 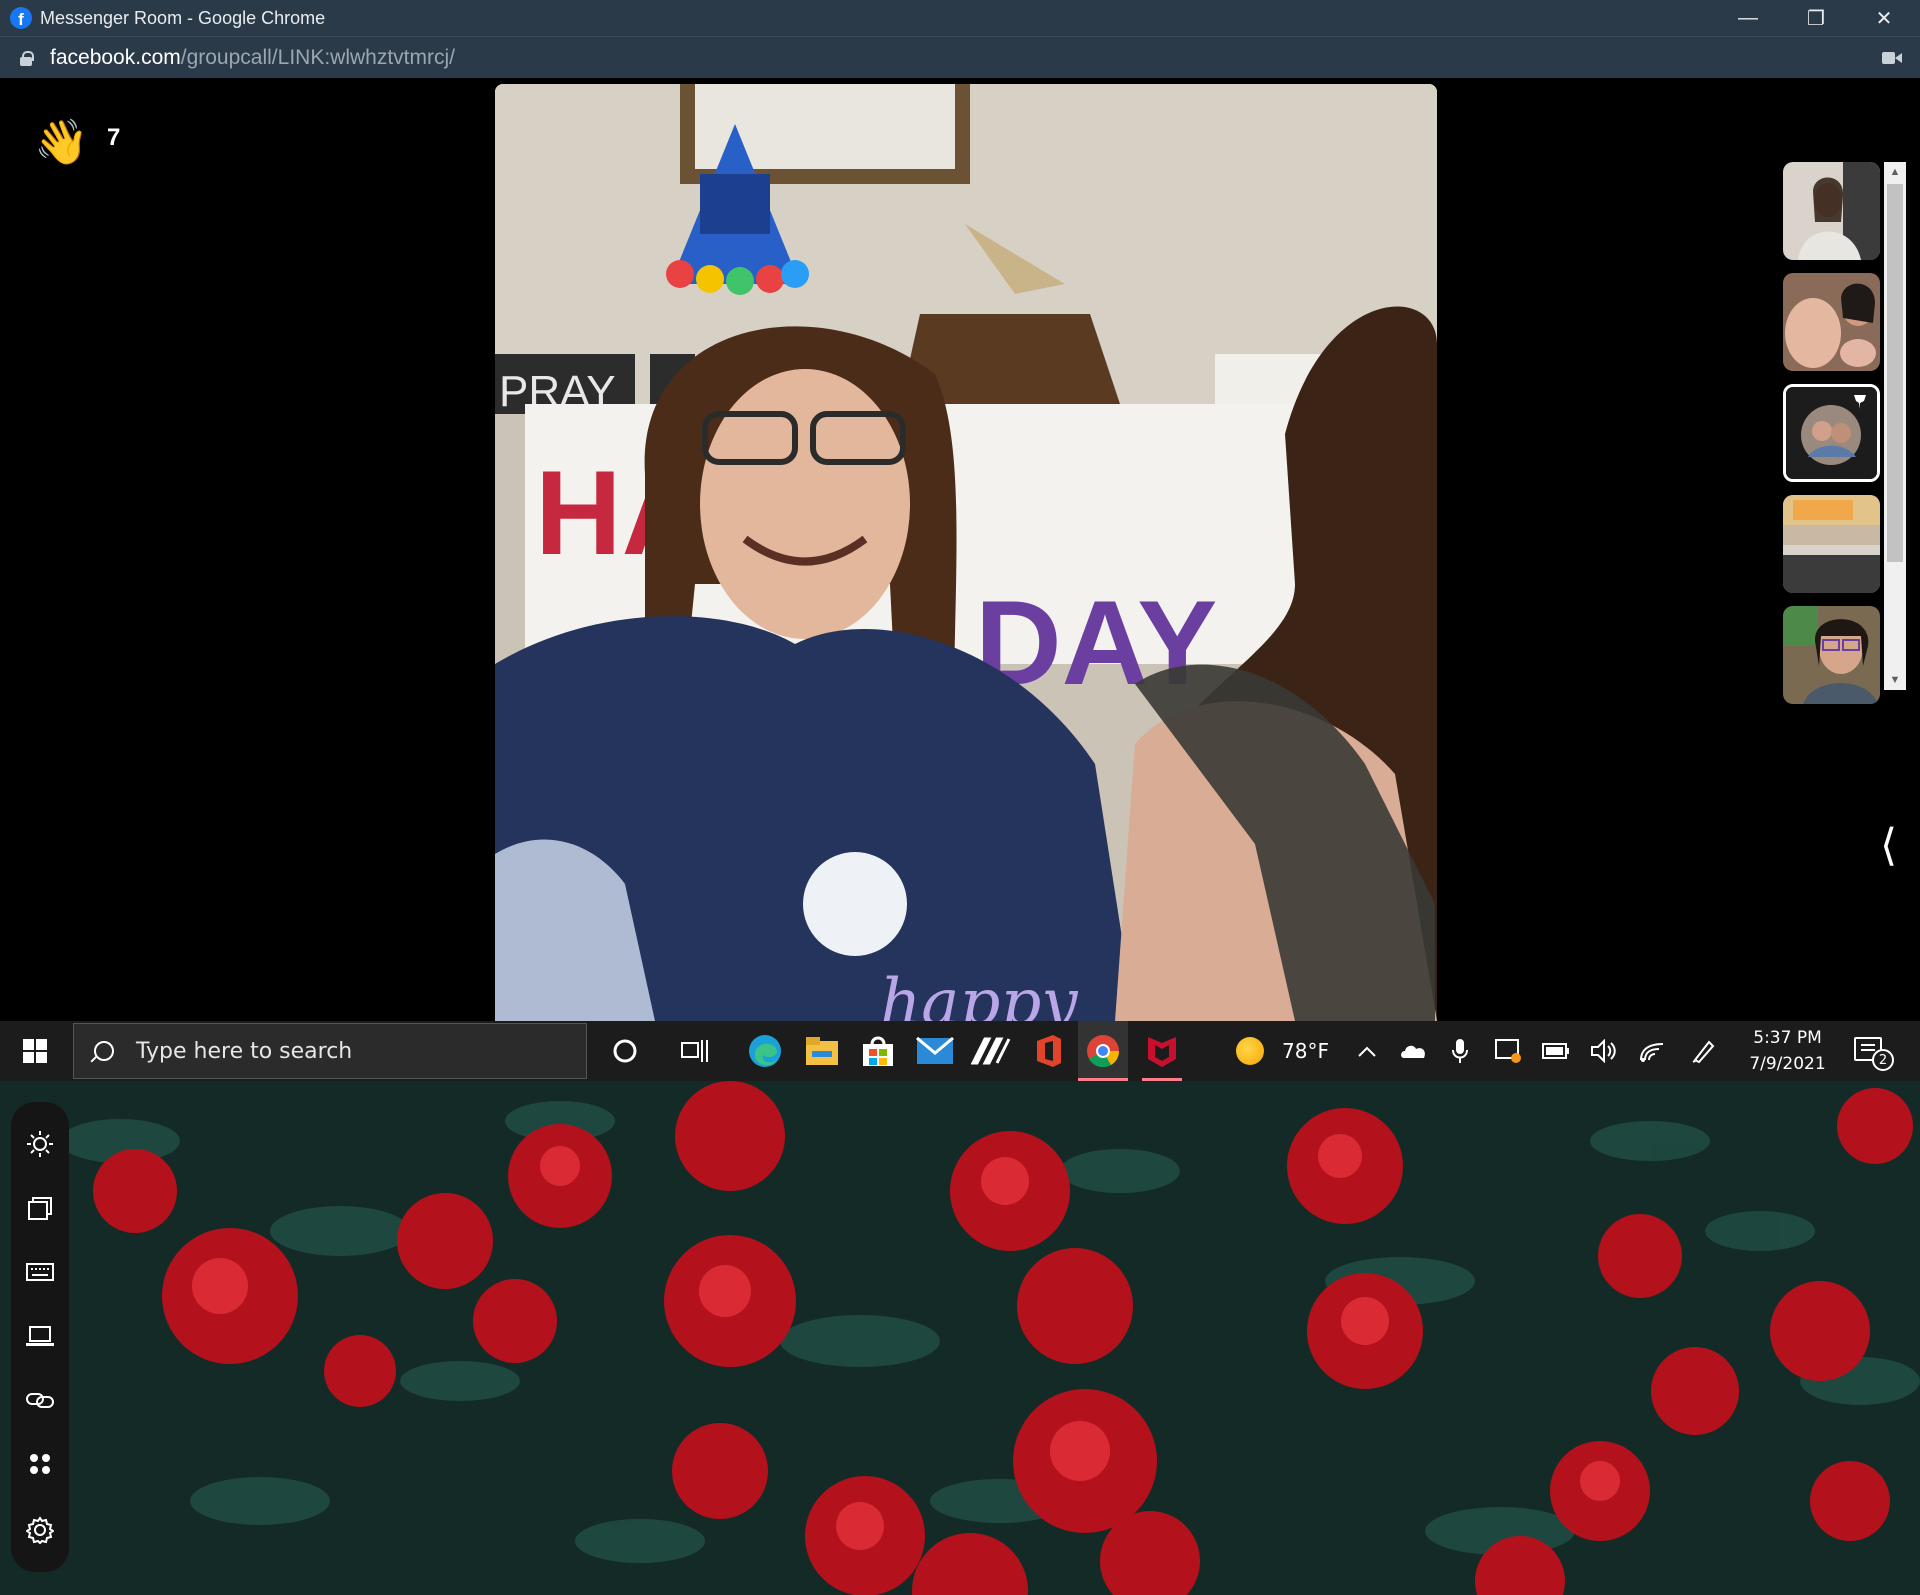 What do you see at coordinates (317, 57) in the screenshot?
I see `url-path: /groupcall/LINK:wlwhztvtmrcj/` at bounding box center [317, 57].